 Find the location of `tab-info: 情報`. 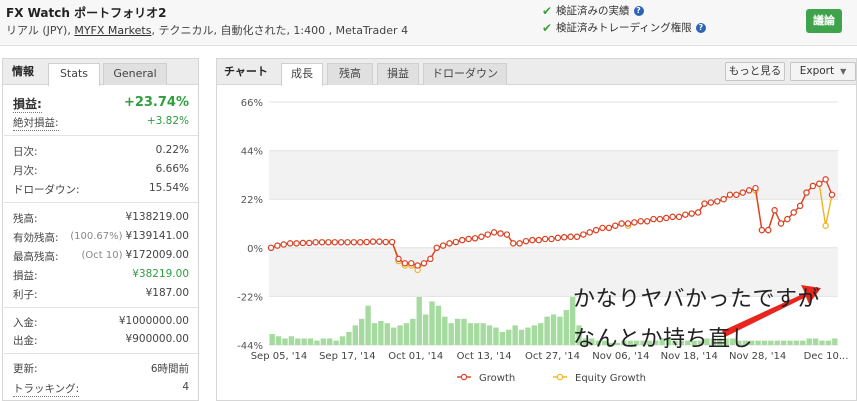

tab-info: 情報 is located at coordinates (23, 71).